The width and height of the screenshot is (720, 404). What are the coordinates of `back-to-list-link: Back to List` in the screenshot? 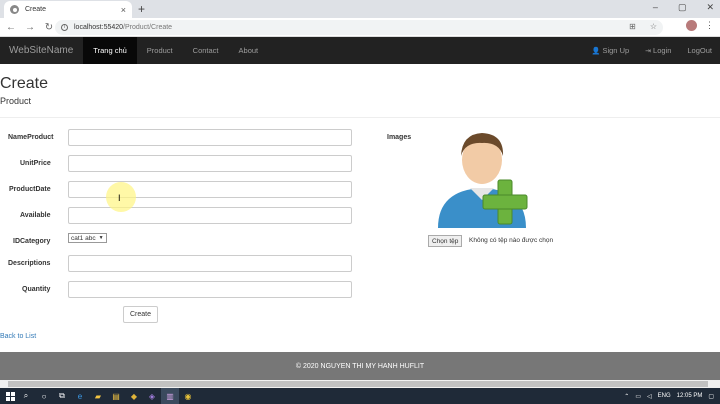 It's located at (18, 336).